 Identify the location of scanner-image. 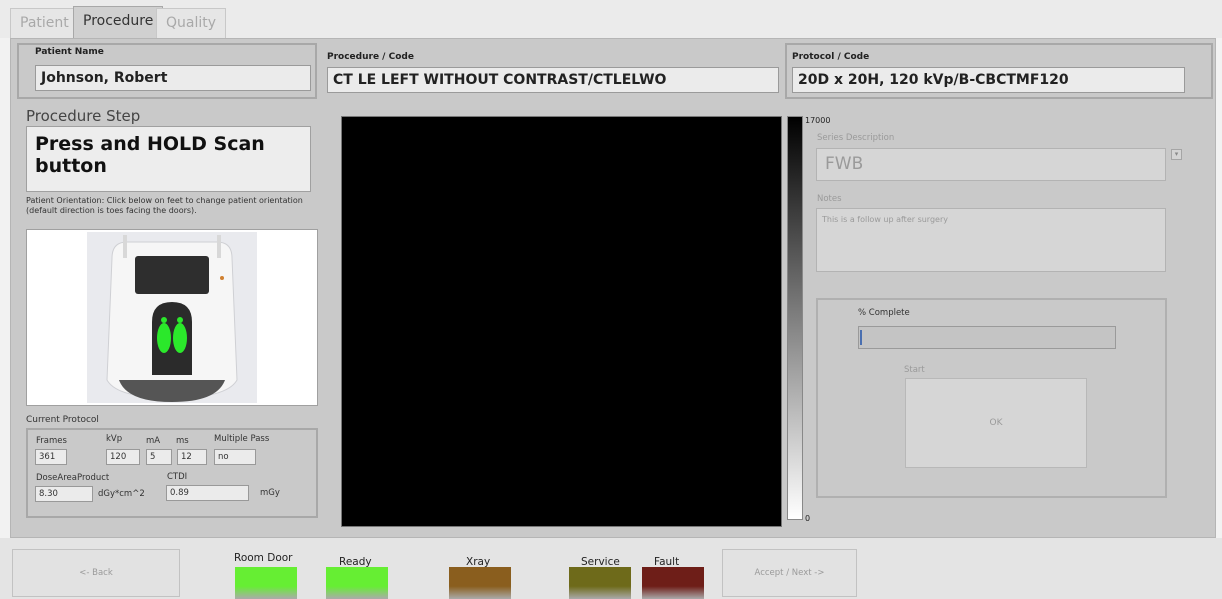
(172, 317).